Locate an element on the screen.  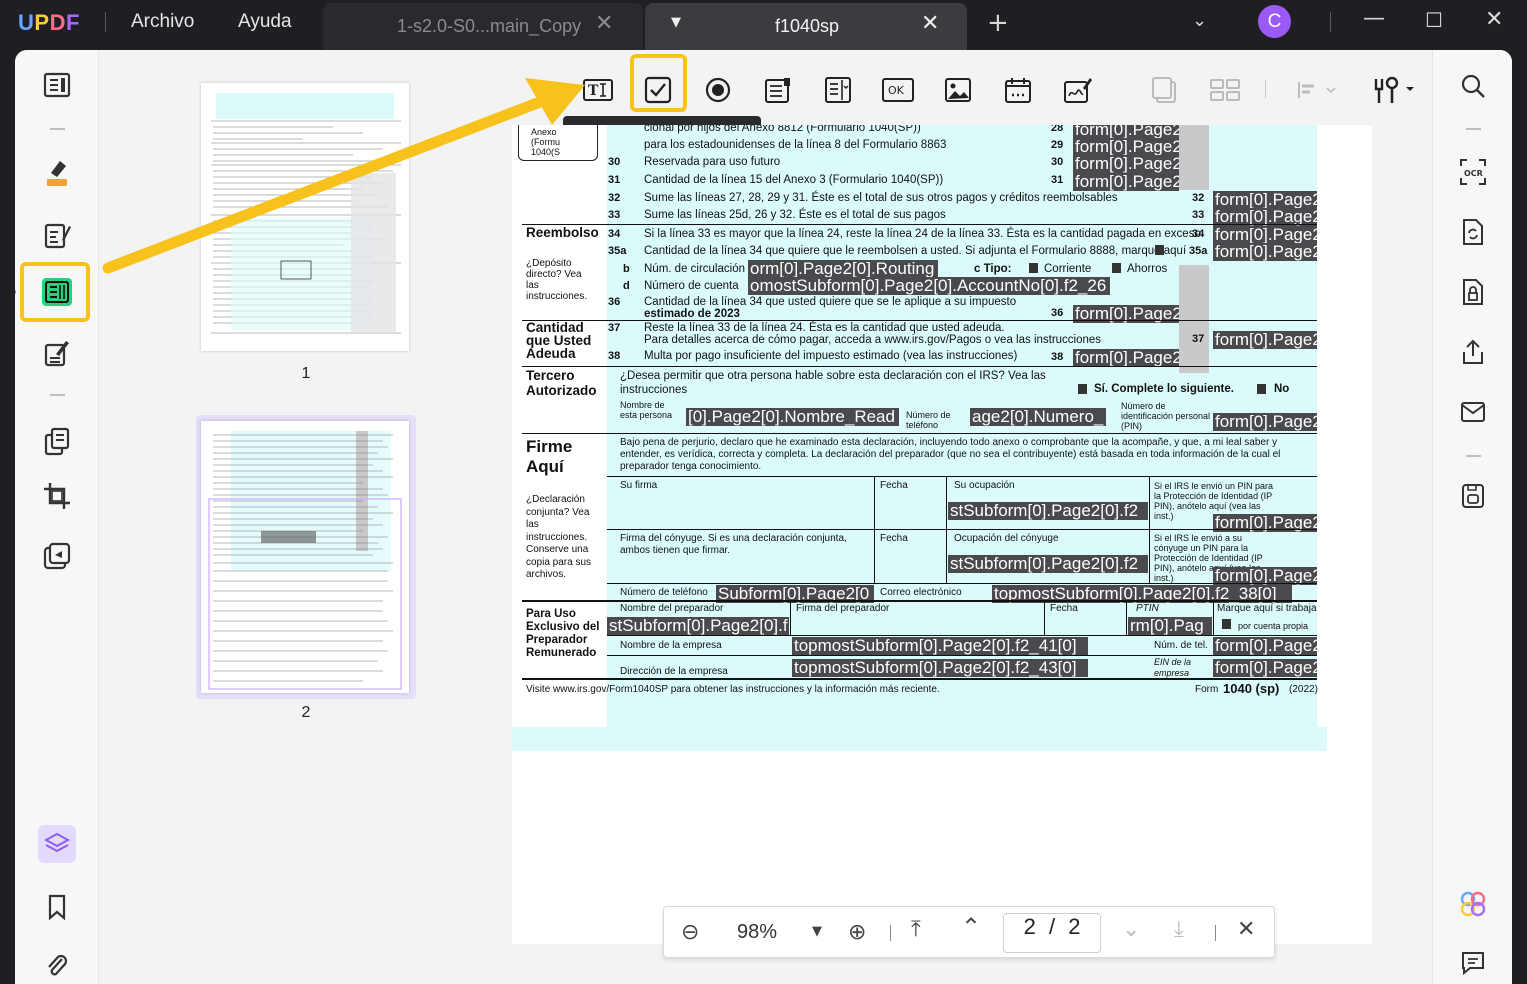
search-icon is located at coordinates (1473, 86).